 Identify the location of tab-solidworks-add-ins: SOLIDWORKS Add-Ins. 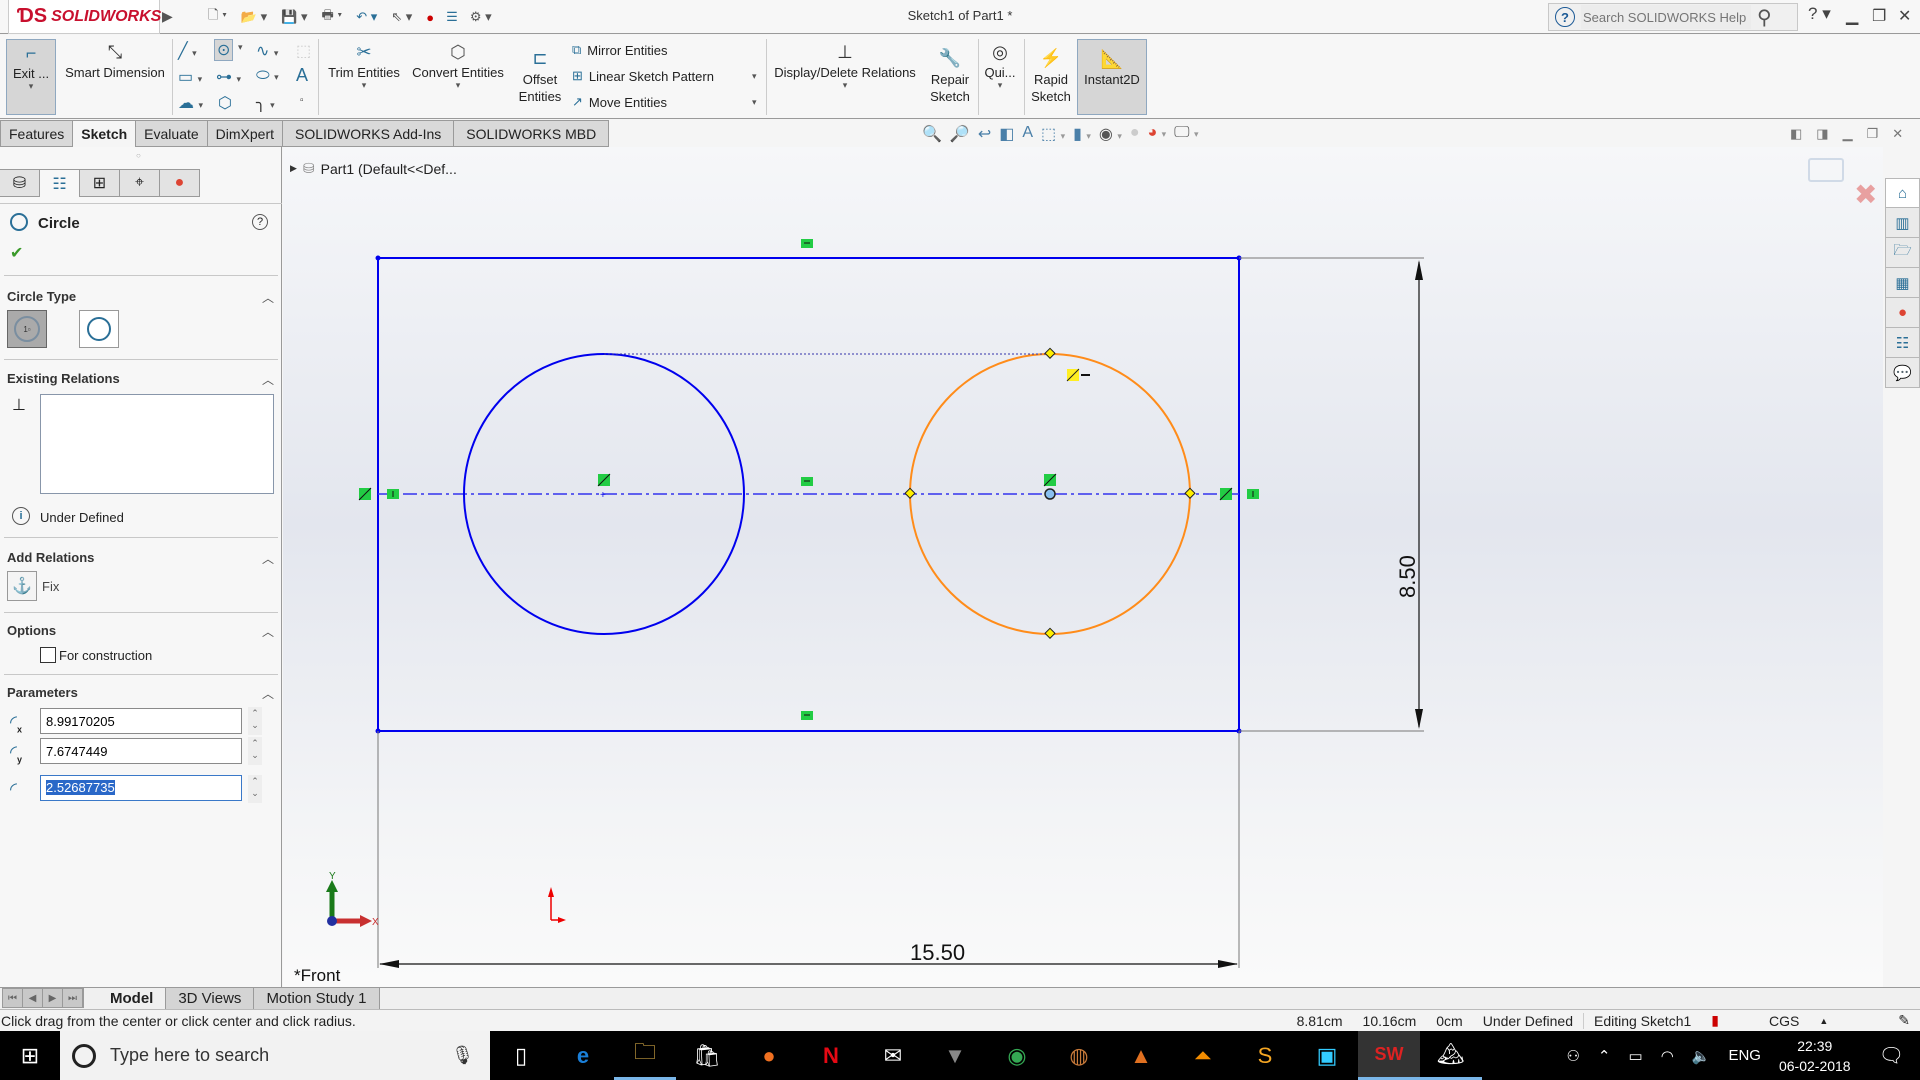
(369, 133).